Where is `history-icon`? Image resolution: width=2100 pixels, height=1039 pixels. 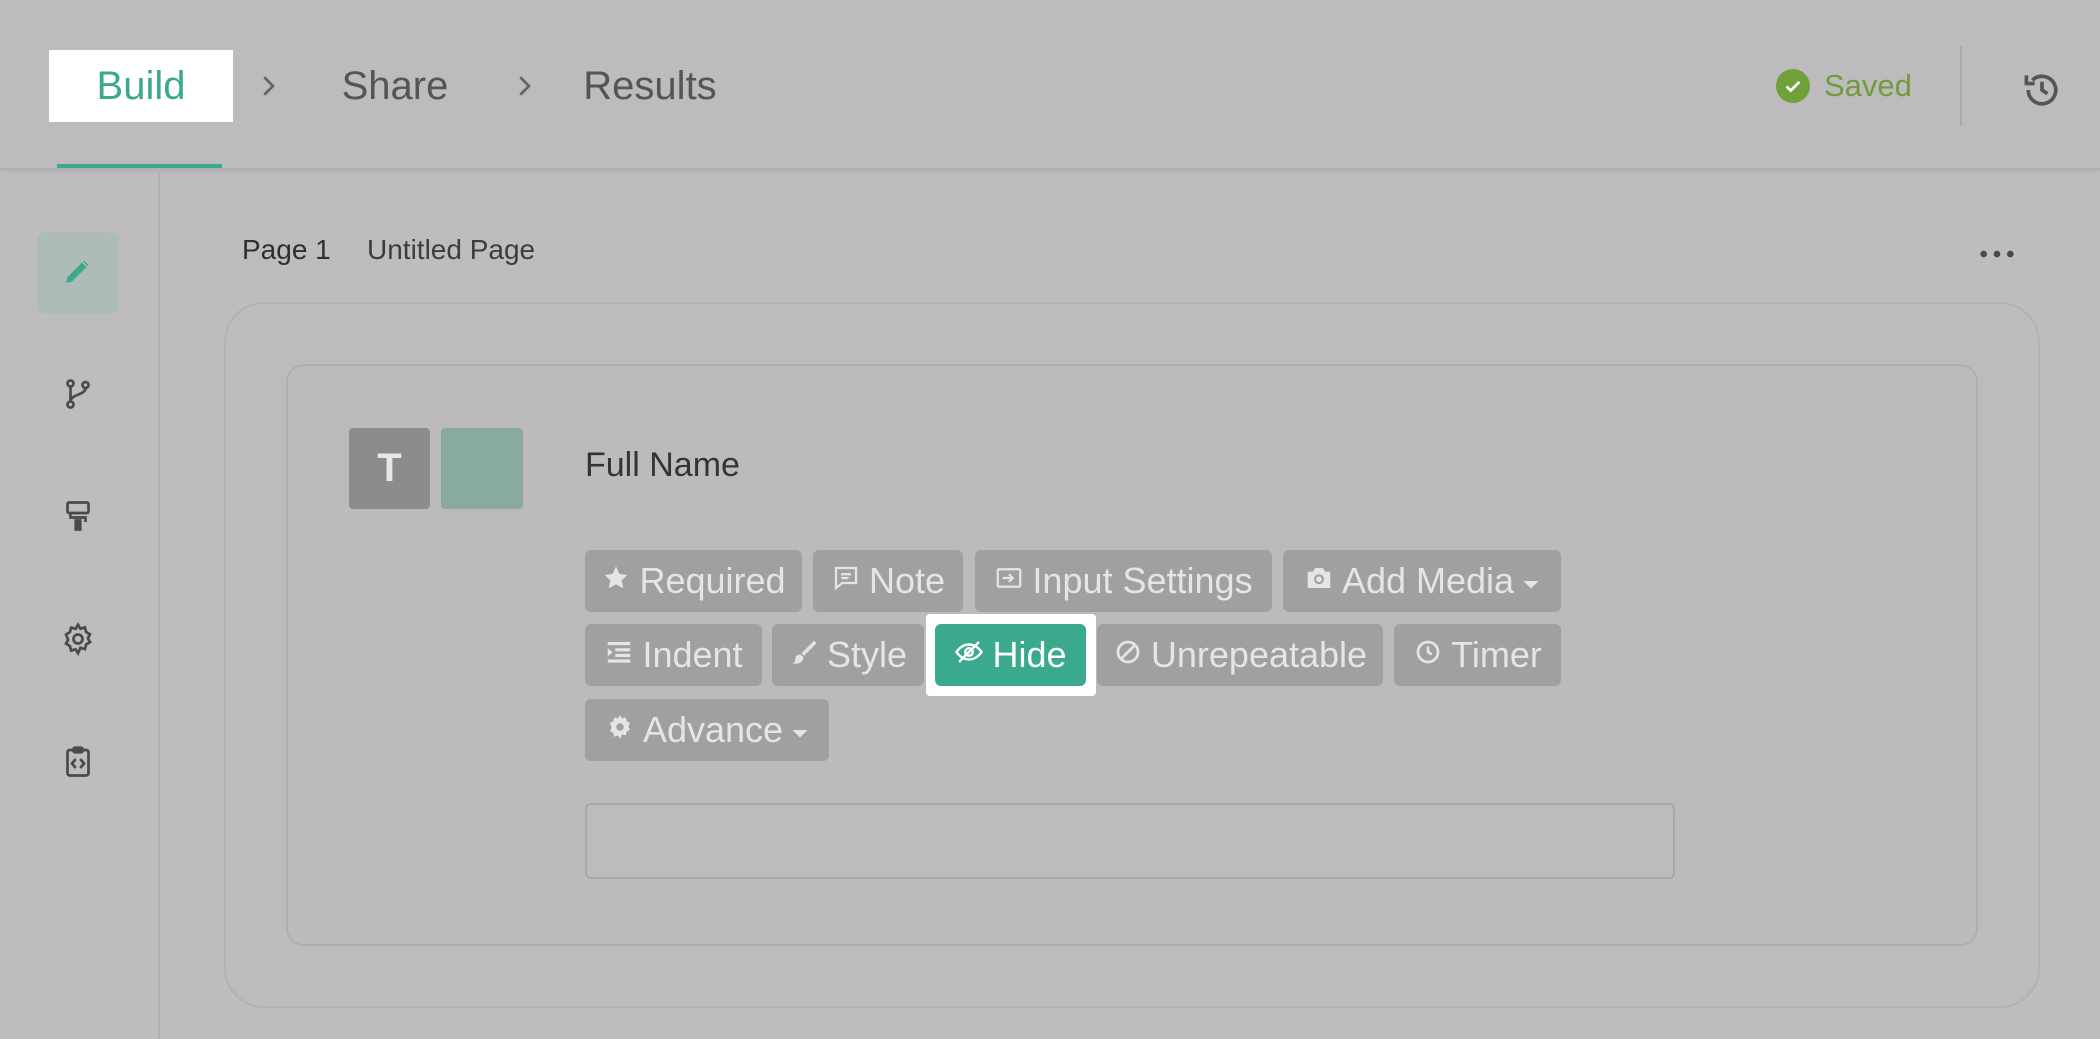
history-icon is located at coordinates (2042, 90).